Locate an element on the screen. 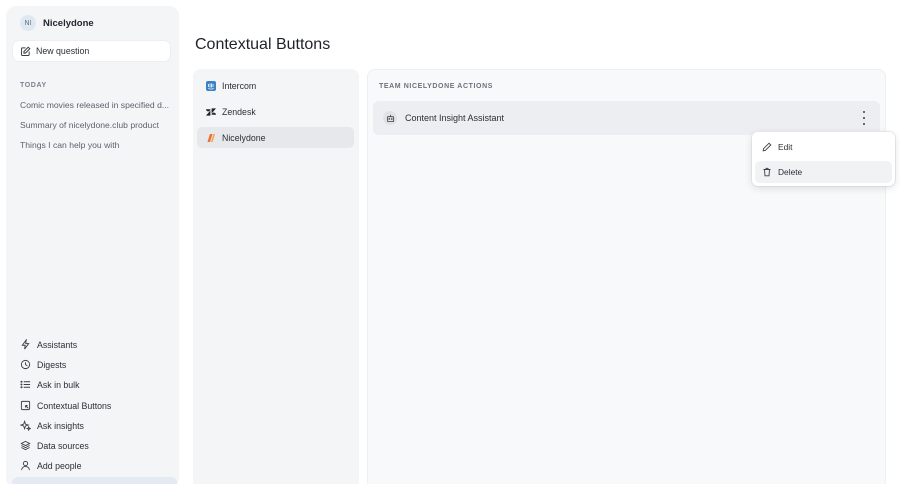 The image size is (900, 484). integration-item-zendesk: Zendesk is located at coordinates (275, 111).